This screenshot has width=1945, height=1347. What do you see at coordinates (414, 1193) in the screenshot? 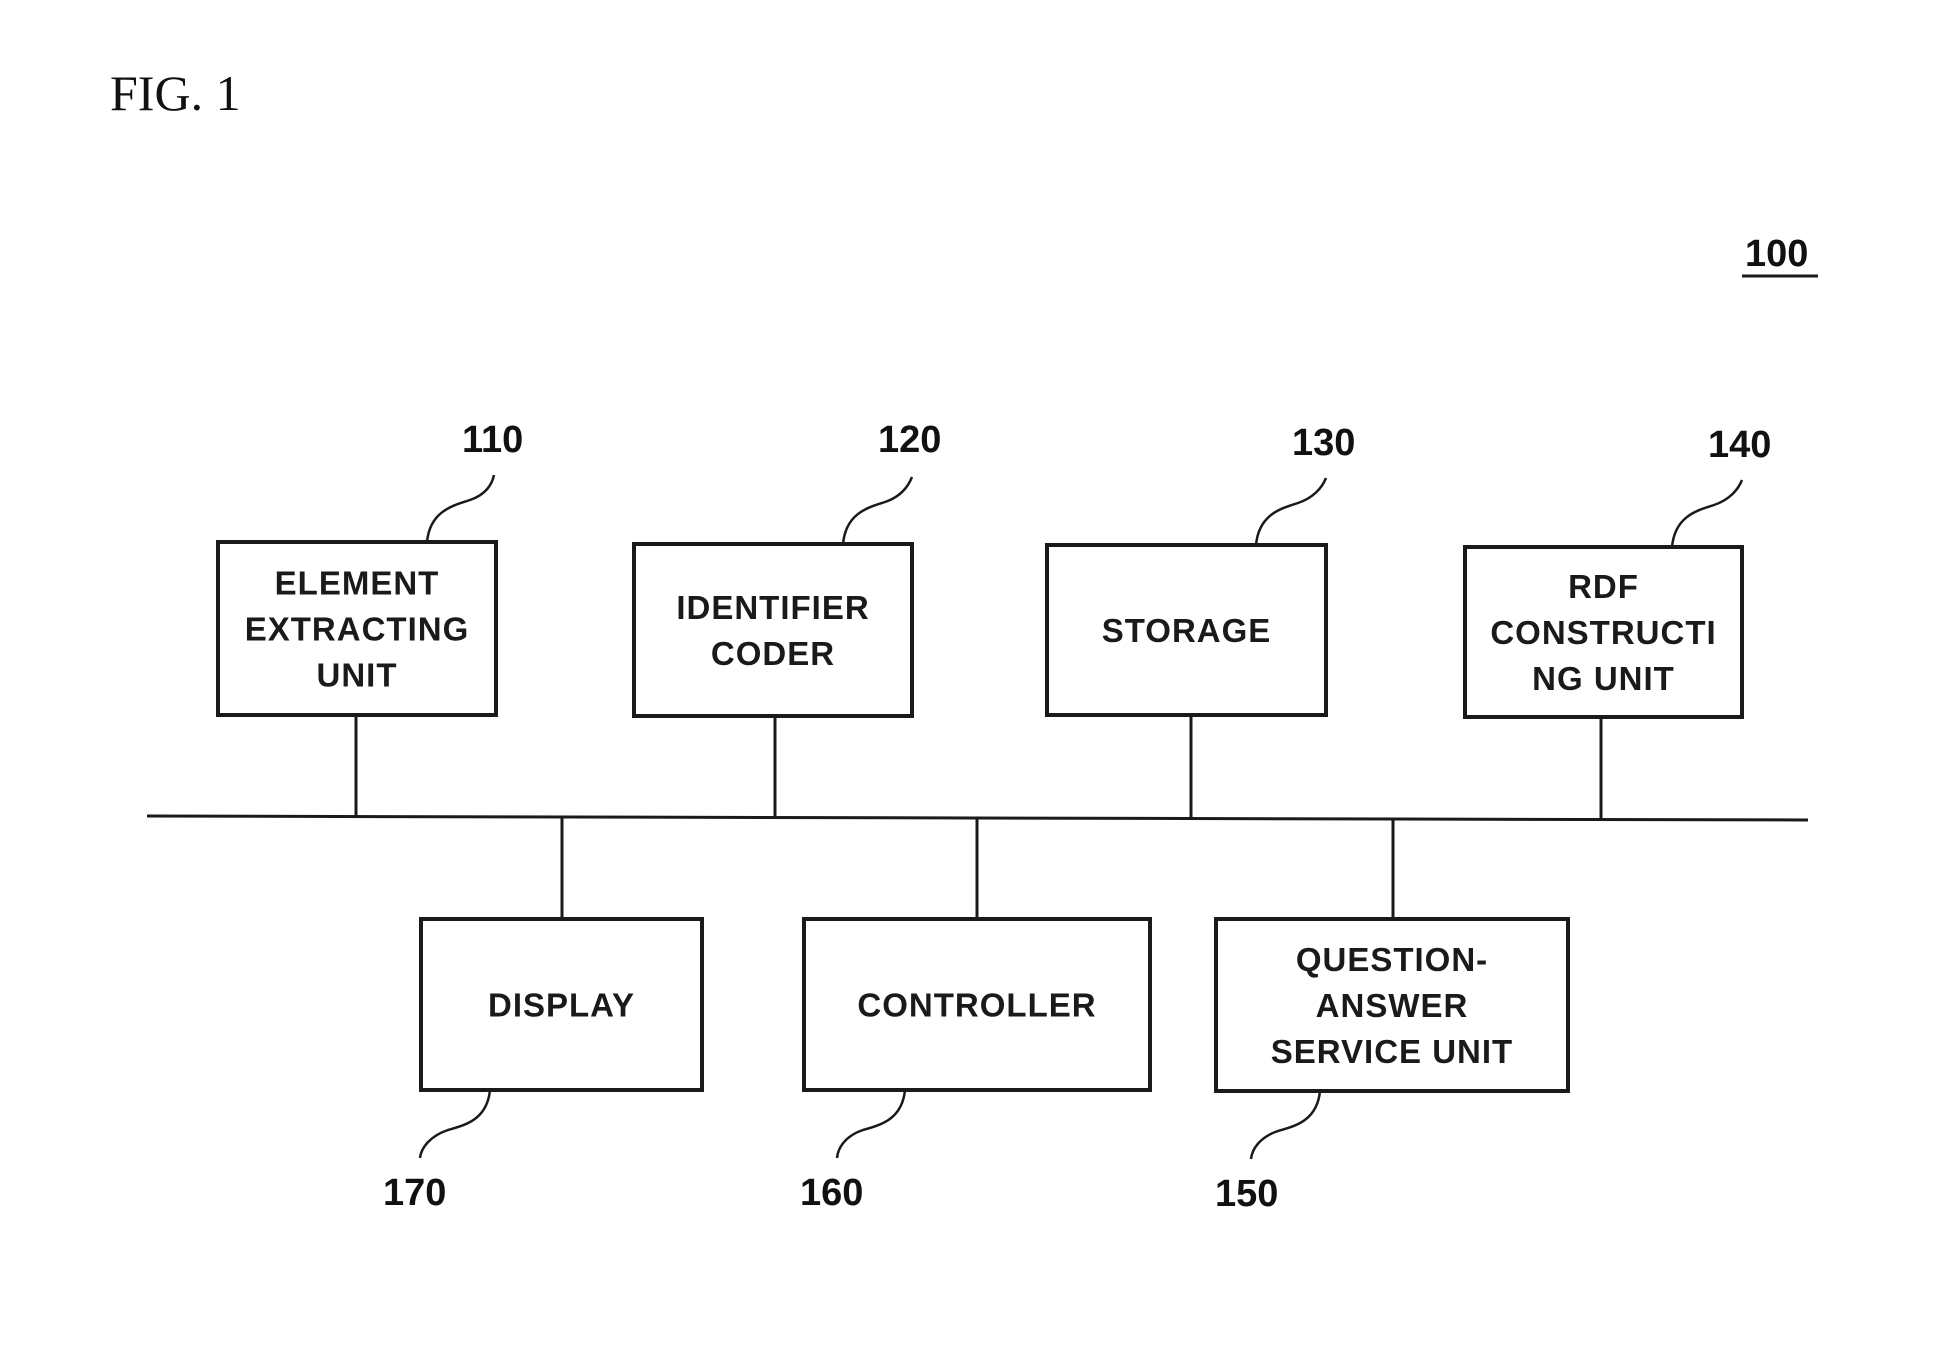
I see `reference-numeral-170: 170` at bounding box center [414, 1193].